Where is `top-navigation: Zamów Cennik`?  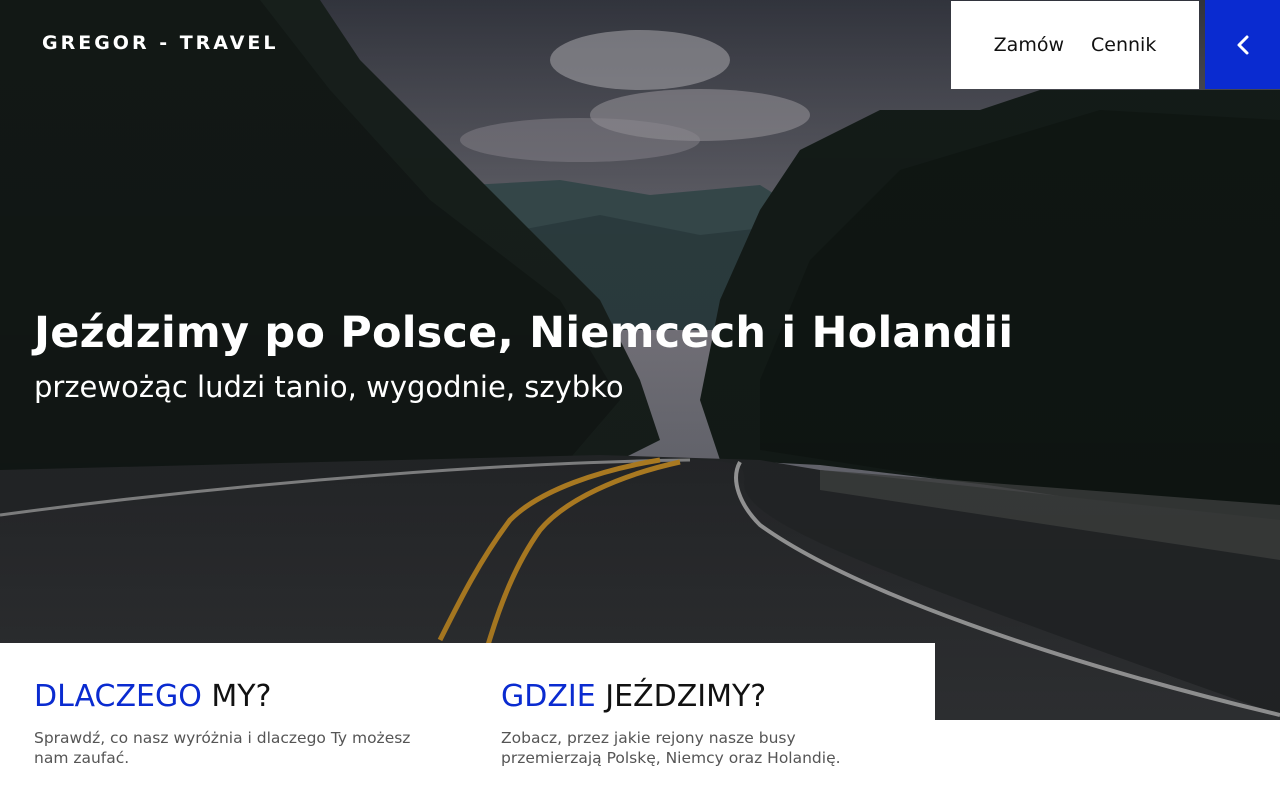 top-navigation: Zamów Cennik is located at coordinates (1075, 45).